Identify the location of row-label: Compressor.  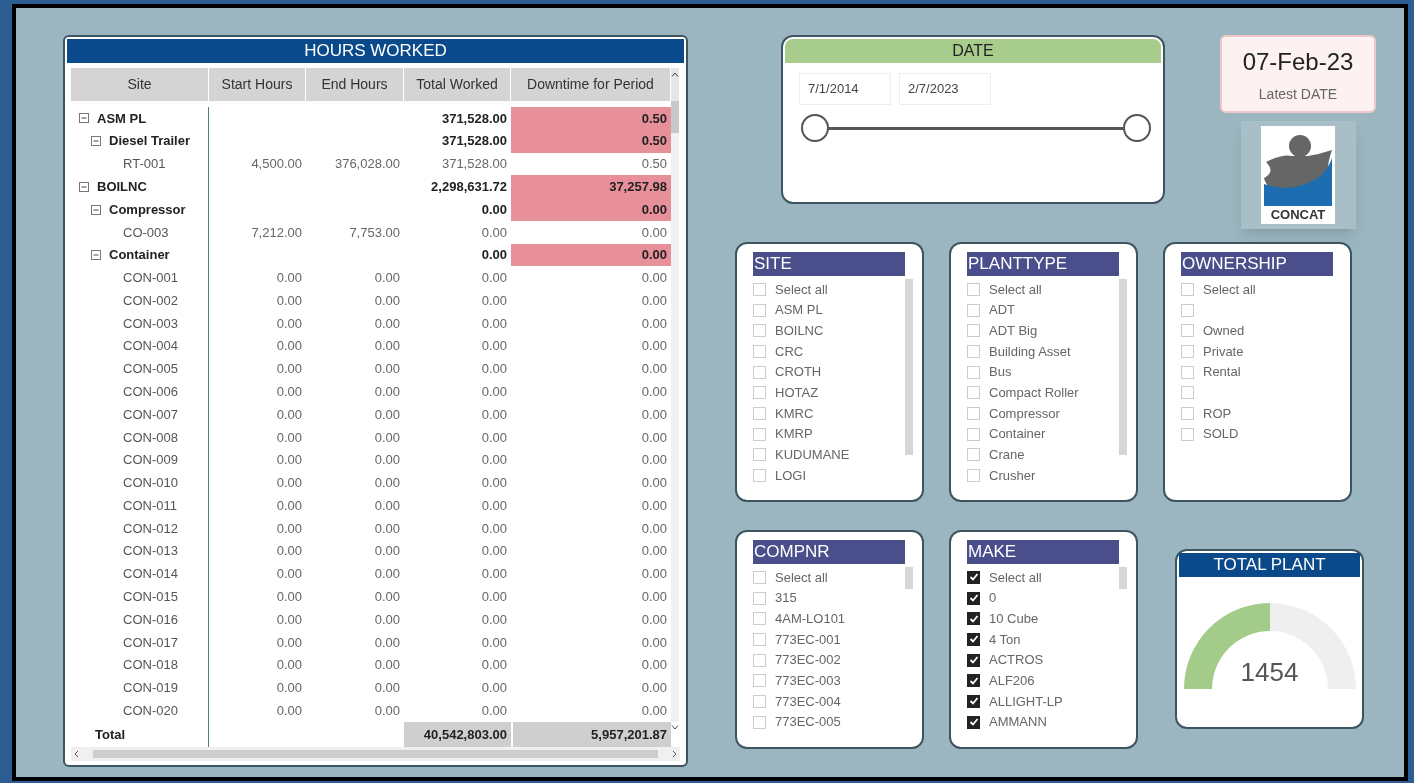
(147, 209).